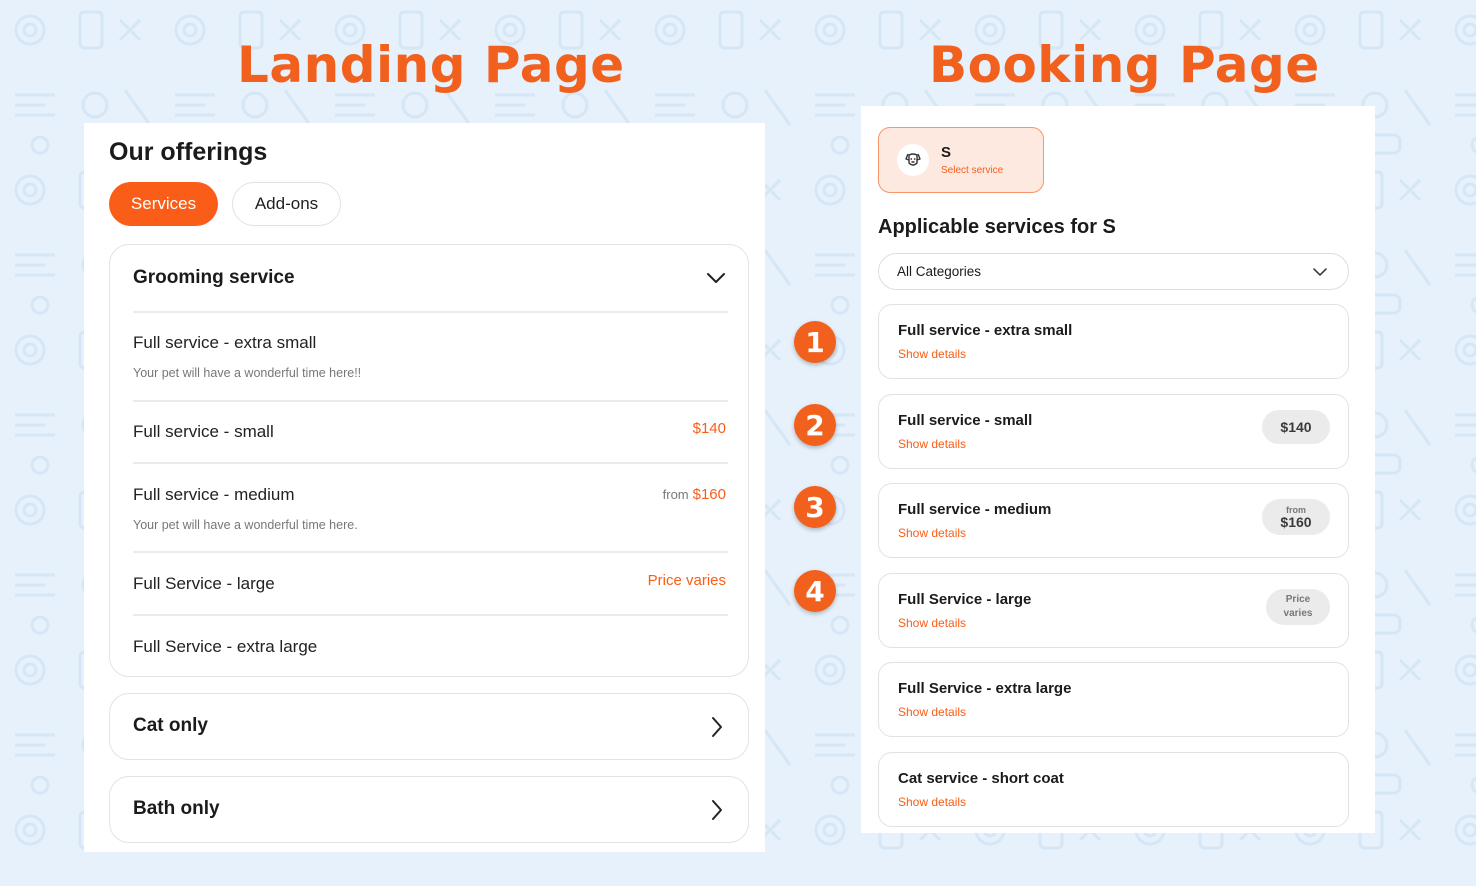  I want to click on price-badge: from $160, so click(1296, 517).